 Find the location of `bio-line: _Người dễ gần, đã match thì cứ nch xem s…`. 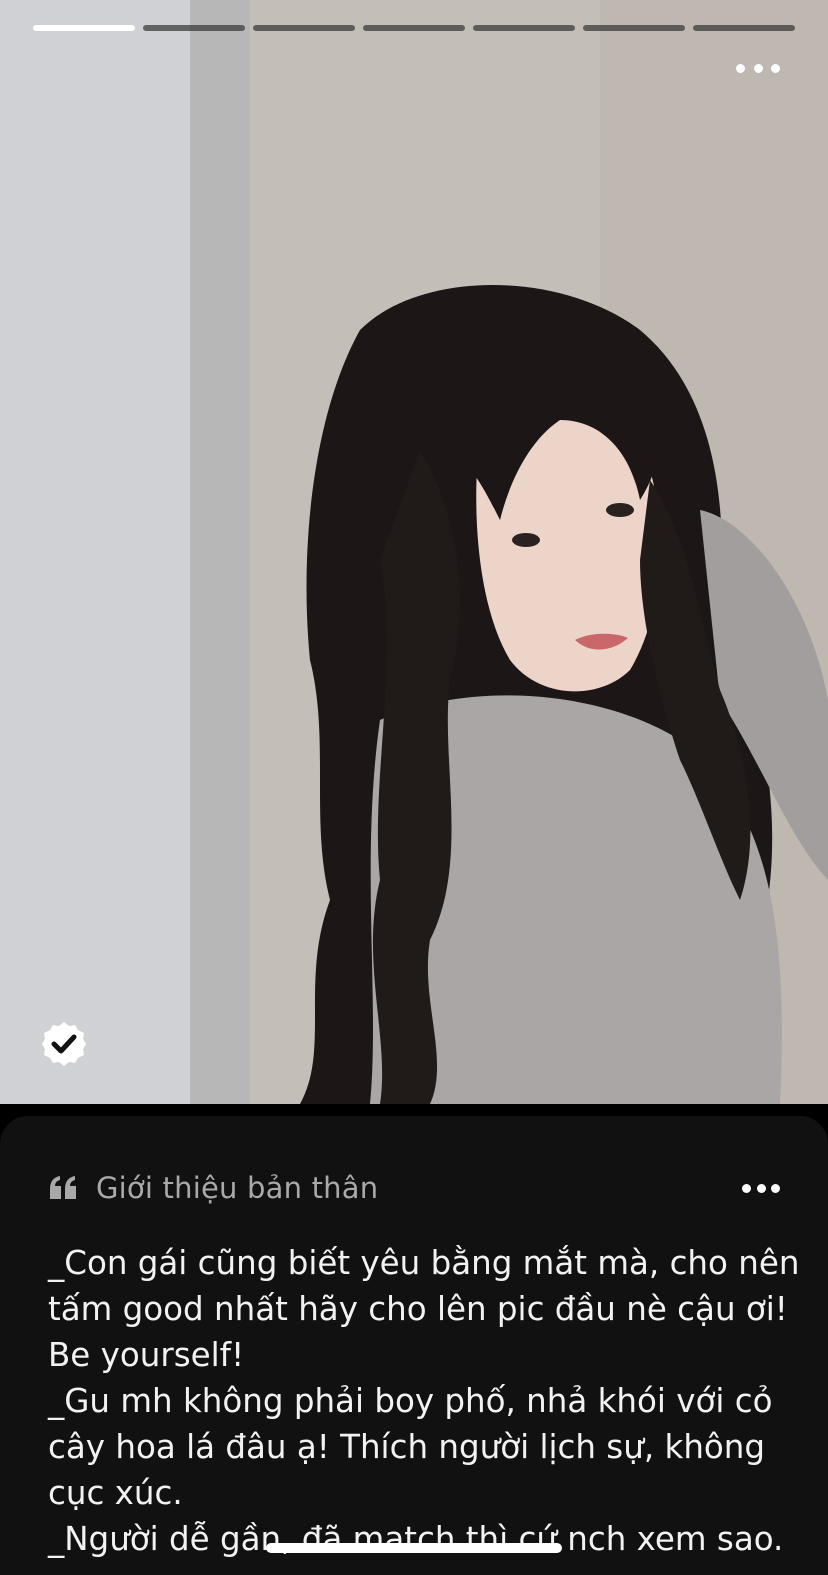

bio-line: _Người dễ gần, đã match thì cứ nch xem s… is located at coordinates (416, 1539).